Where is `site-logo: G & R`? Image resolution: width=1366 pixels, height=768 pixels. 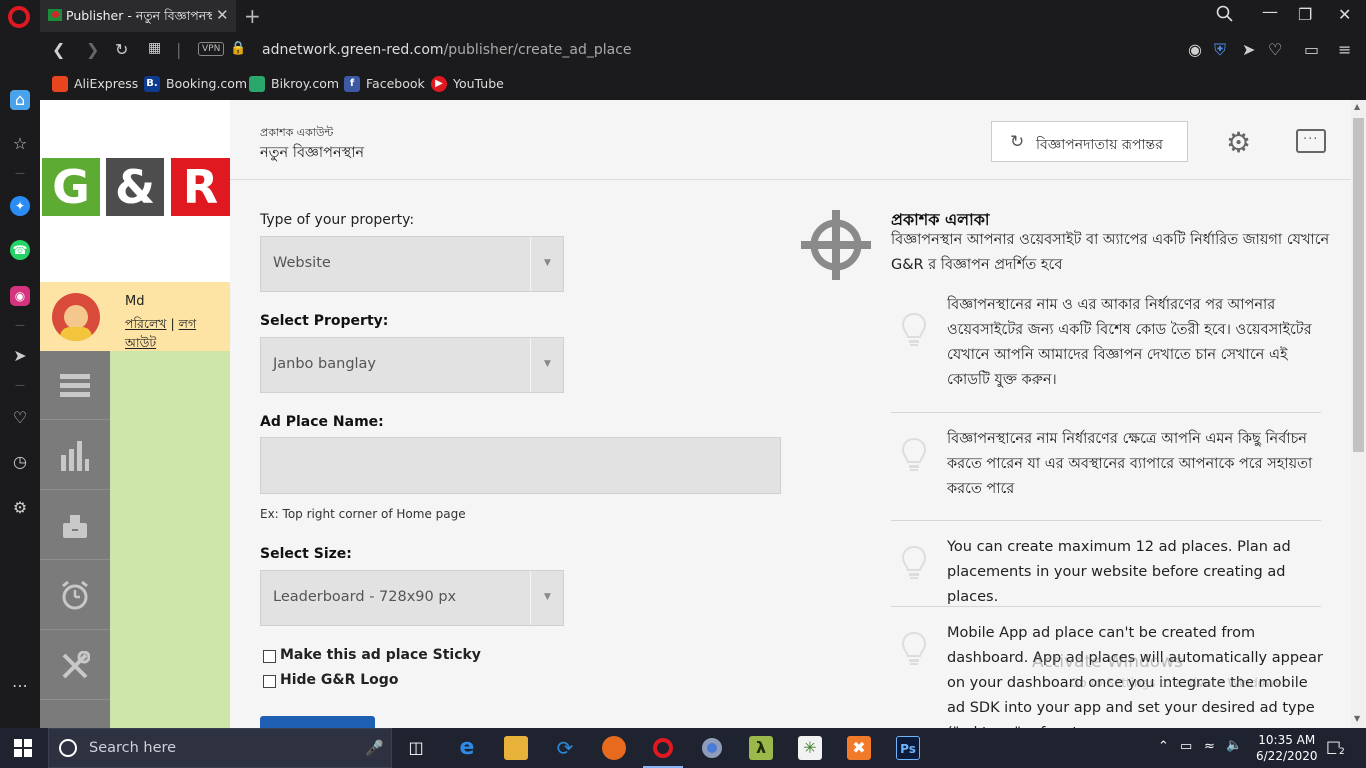
site-logo: G & R is located at coordinates (135, 191).